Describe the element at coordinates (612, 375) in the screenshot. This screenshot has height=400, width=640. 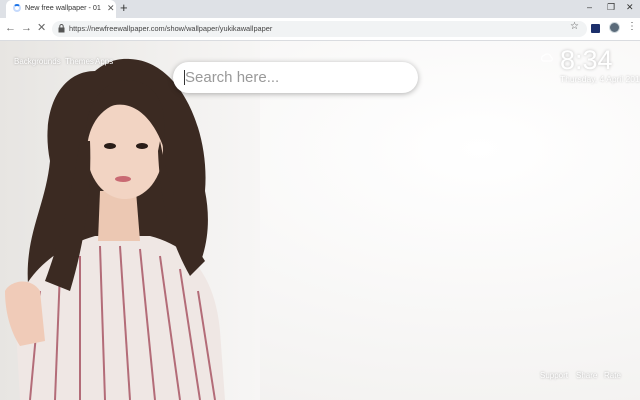
I see `footer-link-rate: Rate` at that location.